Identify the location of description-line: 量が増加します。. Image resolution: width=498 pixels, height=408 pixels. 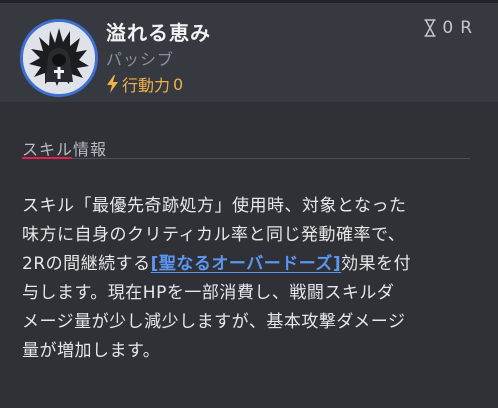
(91, 351).